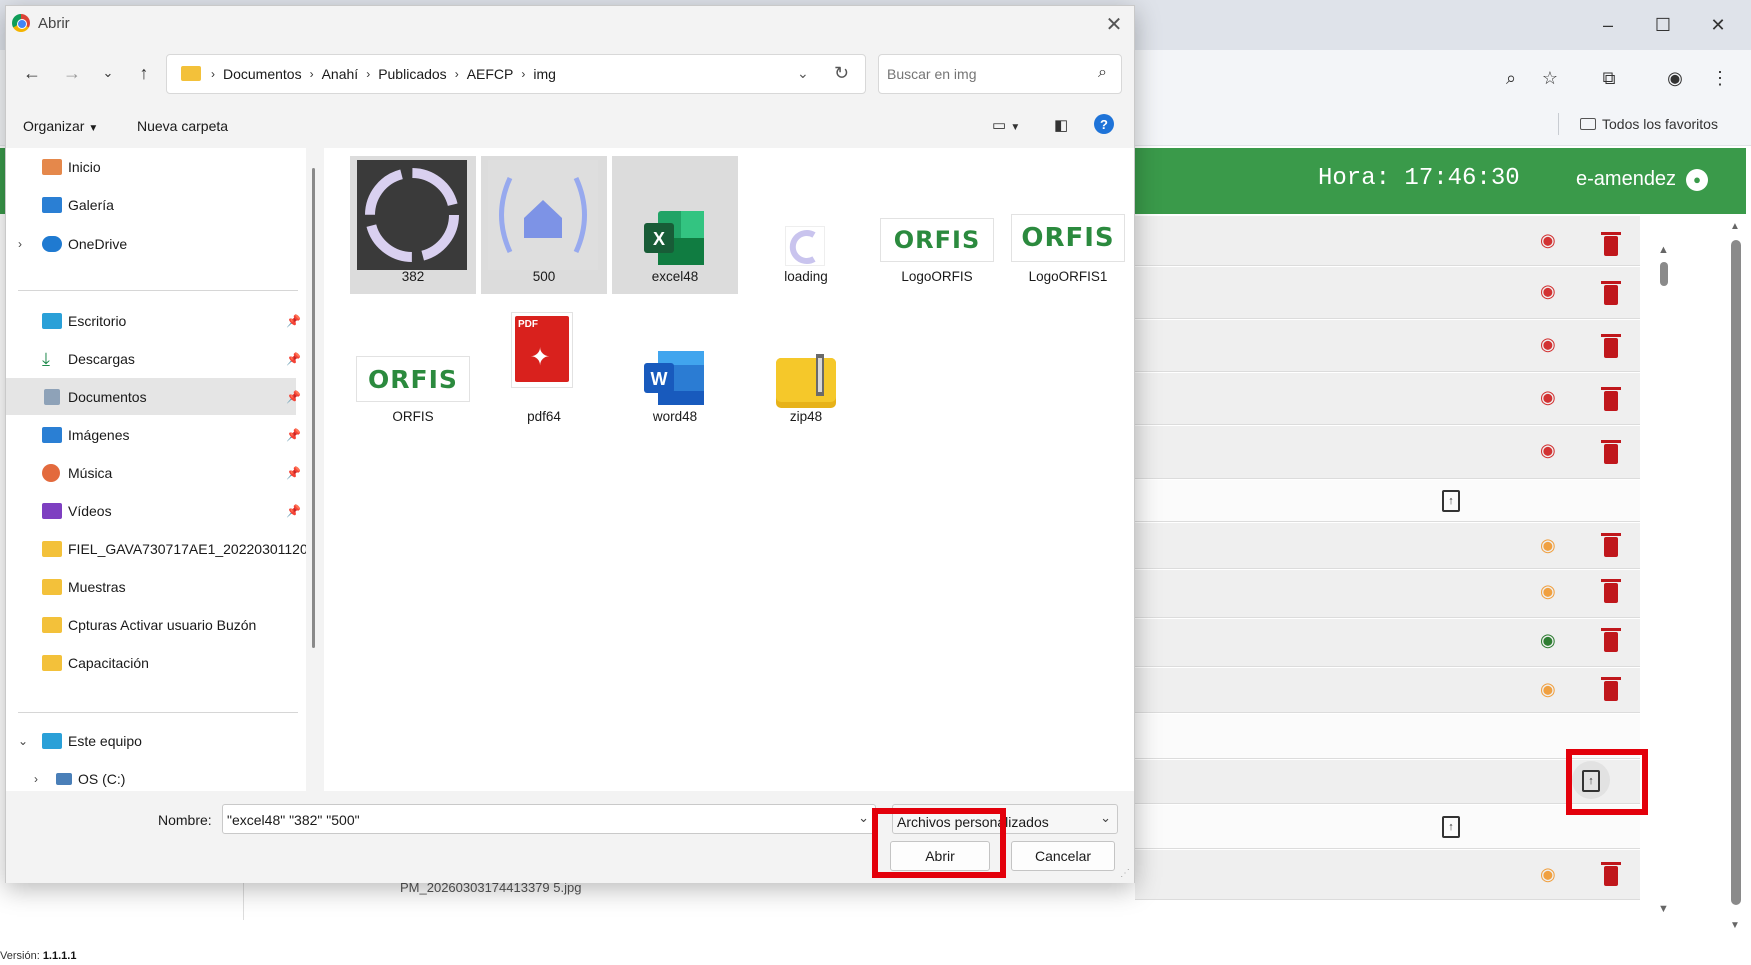  Describe the element at coordinates (1718, 25) in the screenshot. I see `window-close-icon: ✕` at that location.